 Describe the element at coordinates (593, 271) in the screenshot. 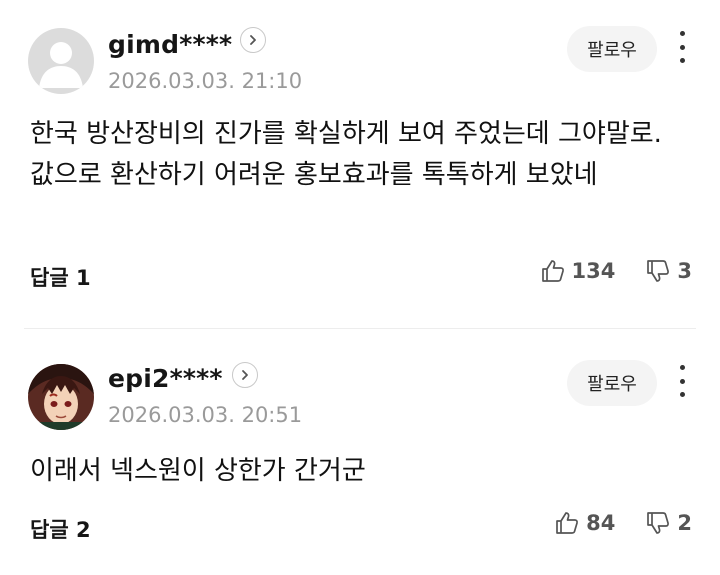

I see `like-count: 134` at that location.